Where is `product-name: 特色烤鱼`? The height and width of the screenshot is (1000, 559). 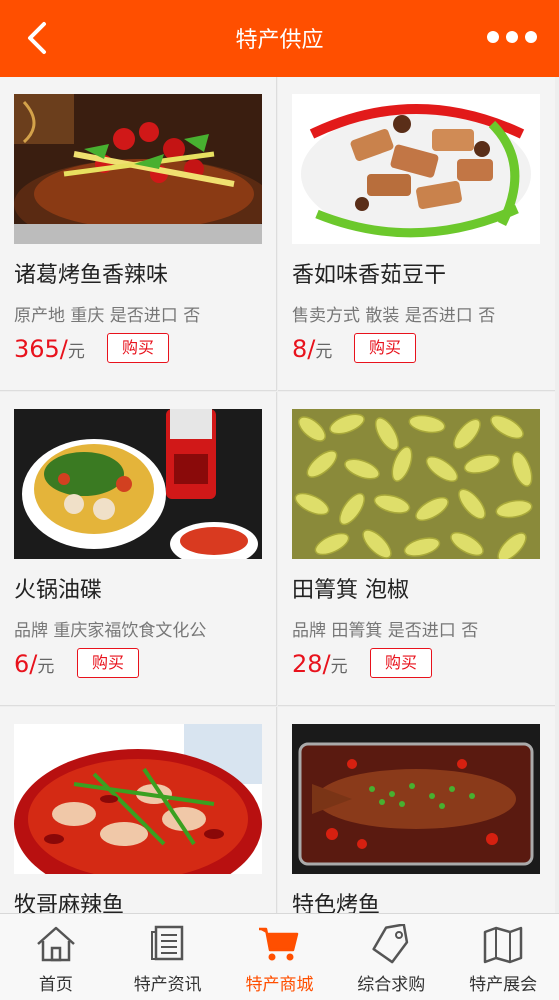
product-name: 特色烤鱼 is located at coordinates (336, 900).